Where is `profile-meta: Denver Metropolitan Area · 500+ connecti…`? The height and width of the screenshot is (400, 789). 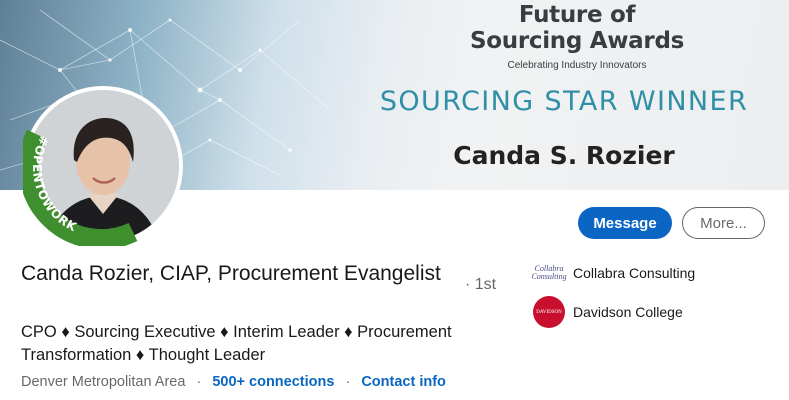
profile-meta: Denver Metropolitan Area · 500+ connecti… is located at coordinates (233, 382).